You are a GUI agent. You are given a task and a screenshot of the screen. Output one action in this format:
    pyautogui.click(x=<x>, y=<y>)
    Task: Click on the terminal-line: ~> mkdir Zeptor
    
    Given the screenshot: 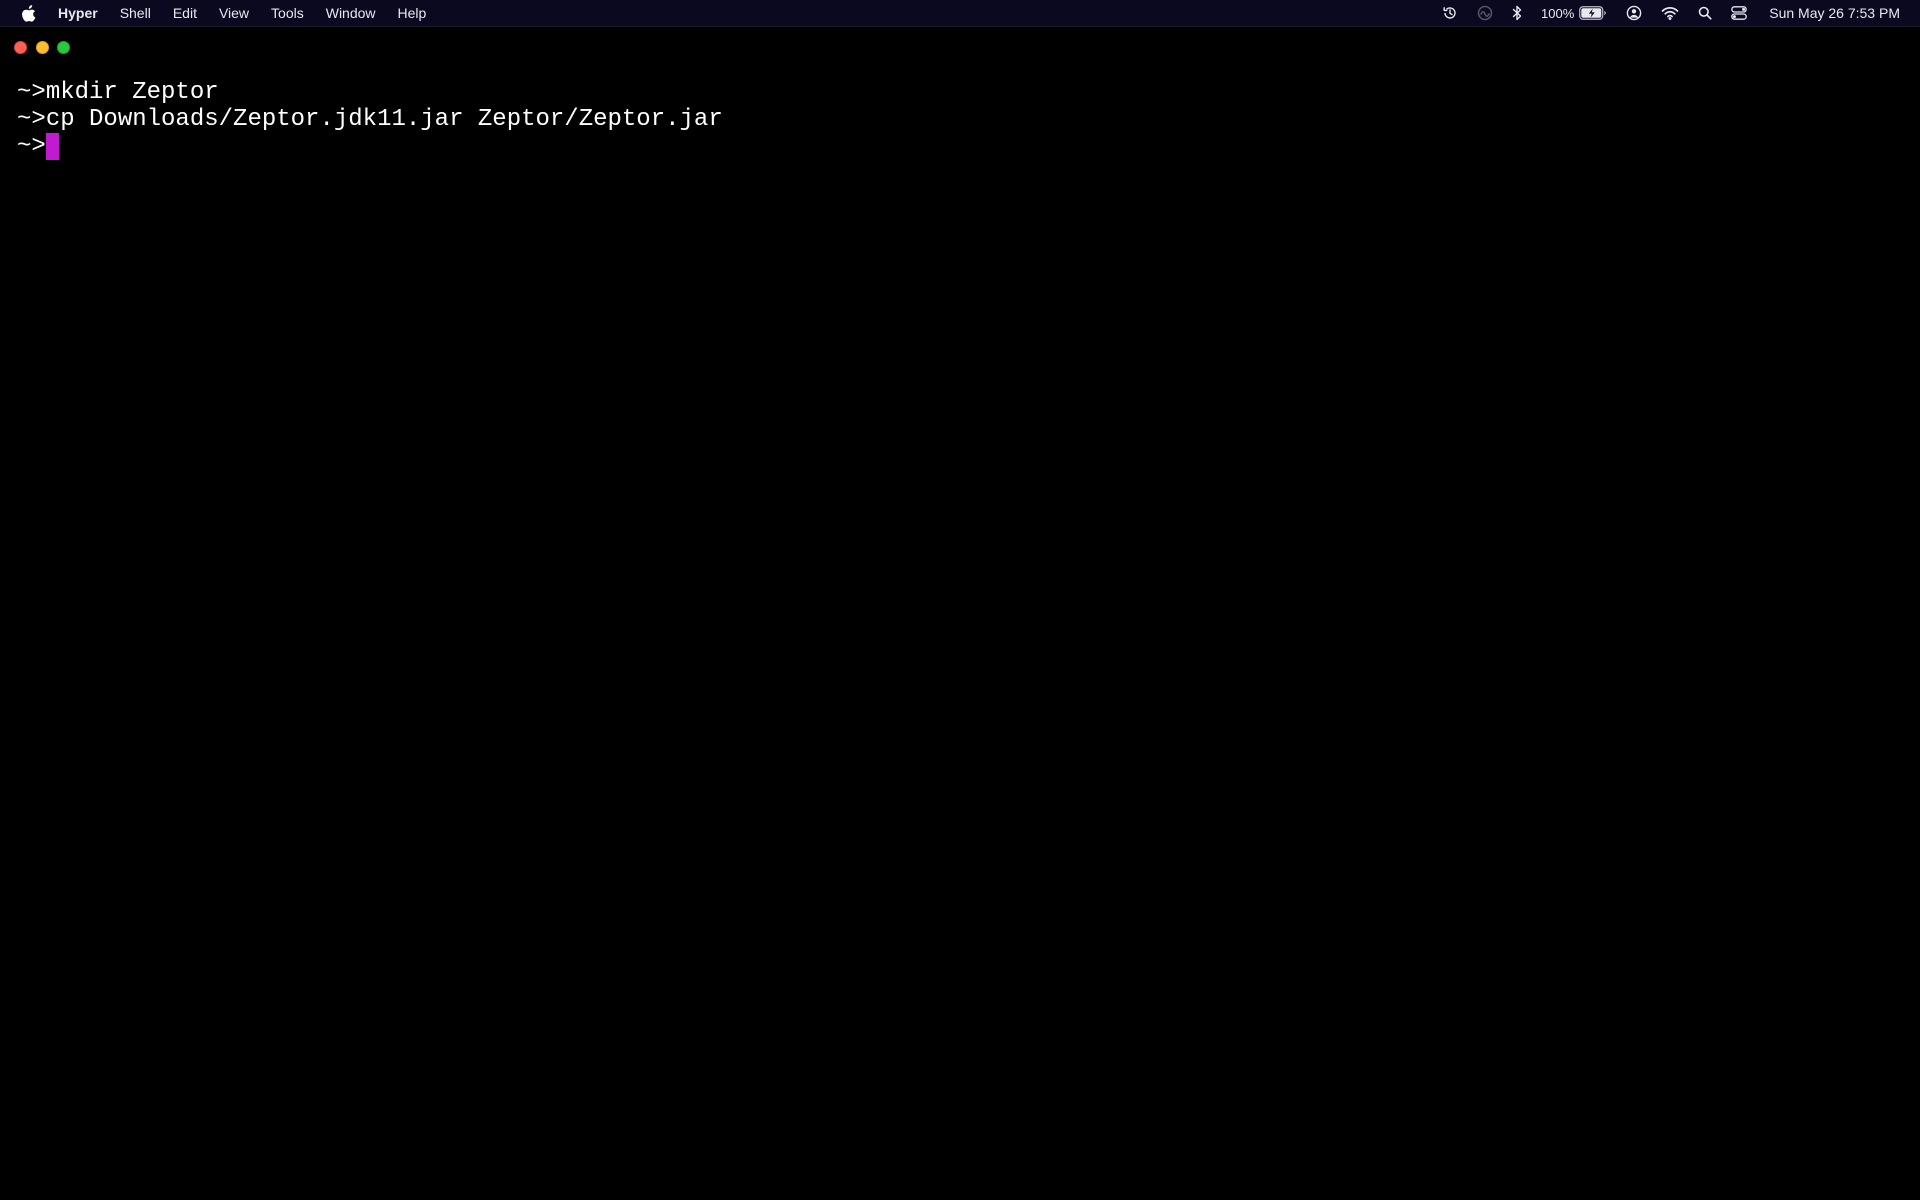 What is the action you would take?
    pyautogui.click(x=960, y=92)
    